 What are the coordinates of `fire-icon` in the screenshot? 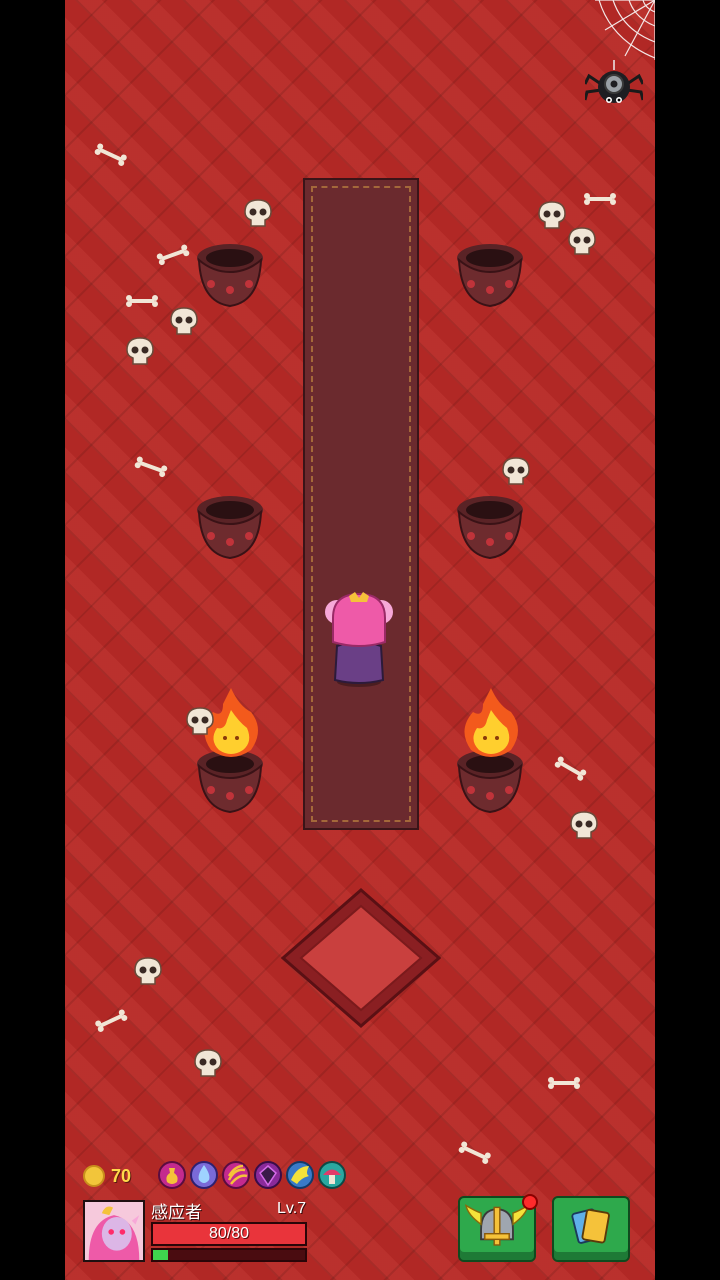 It's located at (491, 724).